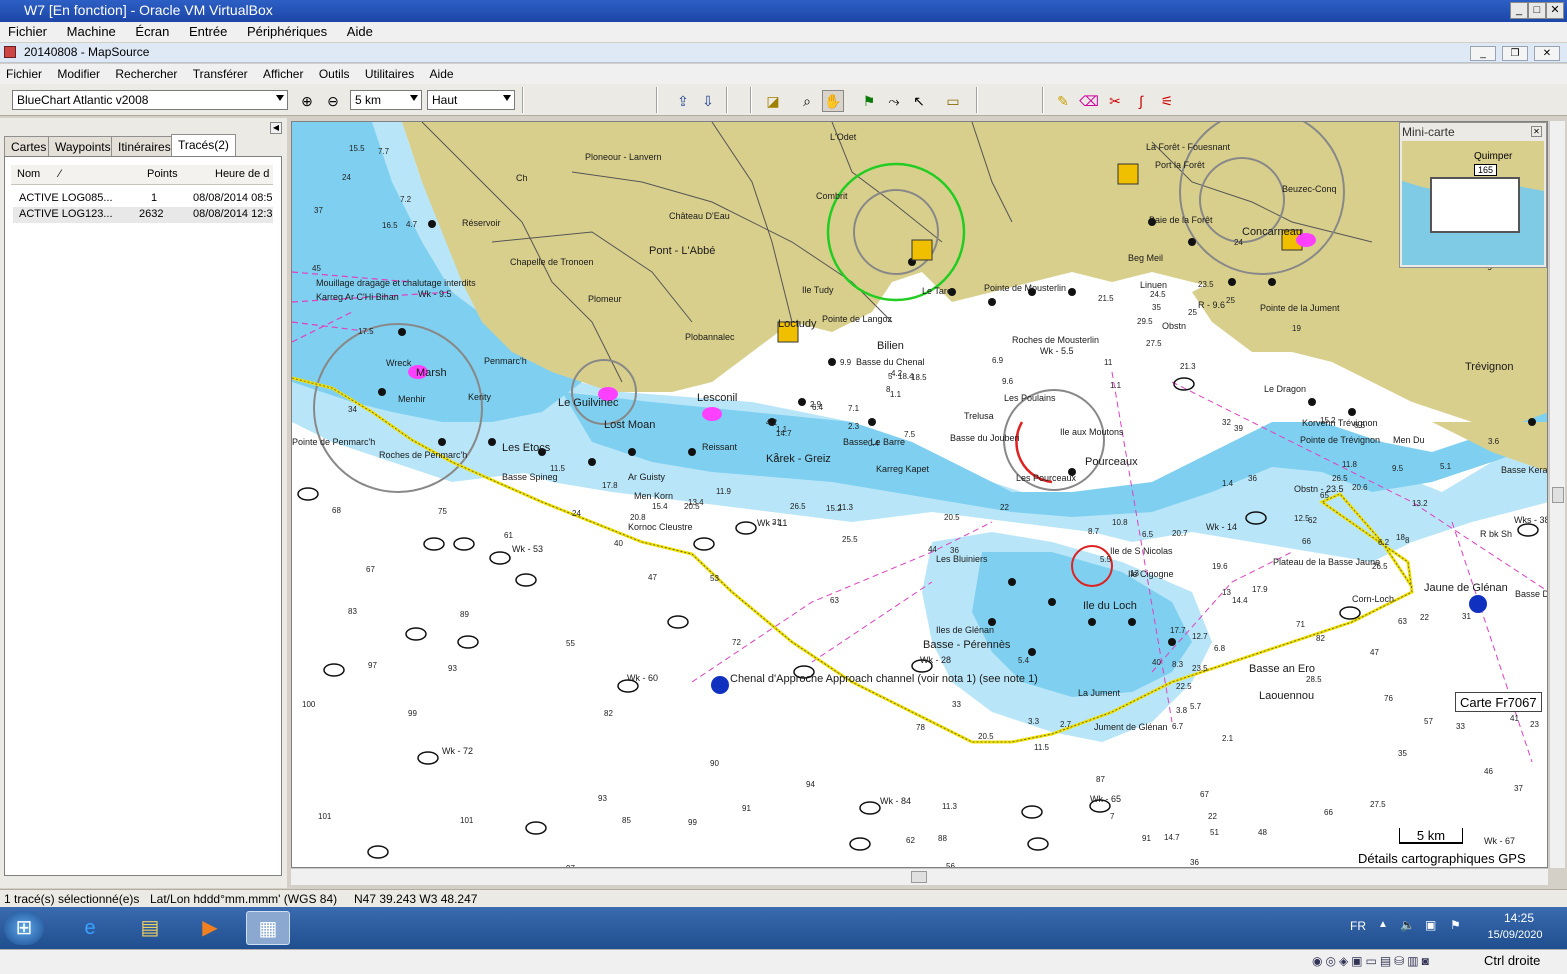  Describe the element at coordinates (949, 806) in the screenshot. I see `depth-sounding: 11.3` at that location.